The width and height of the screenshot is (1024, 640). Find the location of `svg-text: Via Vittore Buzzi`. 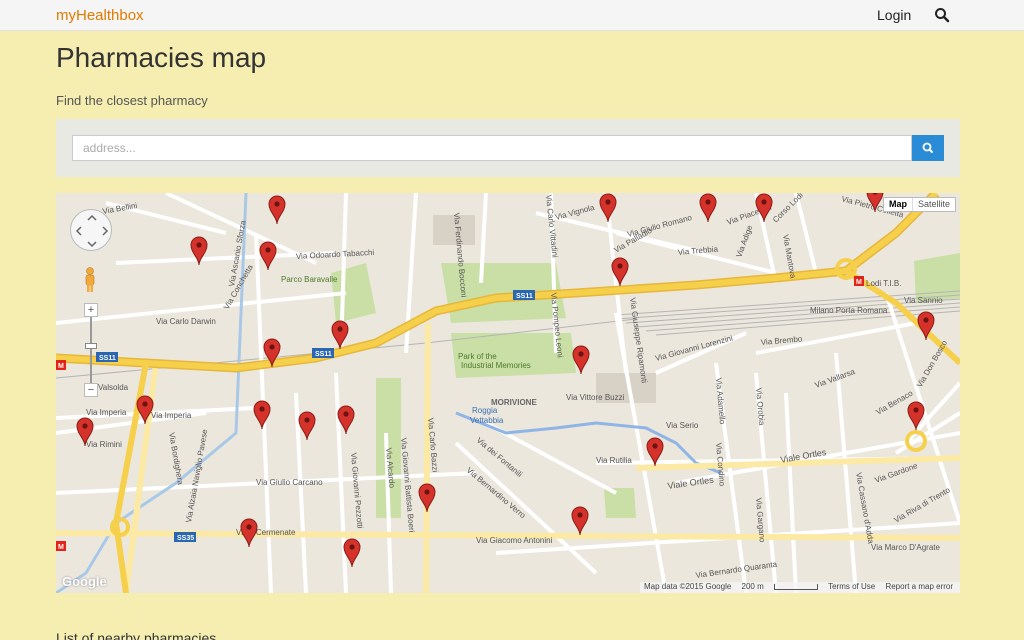

svg-text: Via Vittore Buzzi is located at coordinates (595, 397).